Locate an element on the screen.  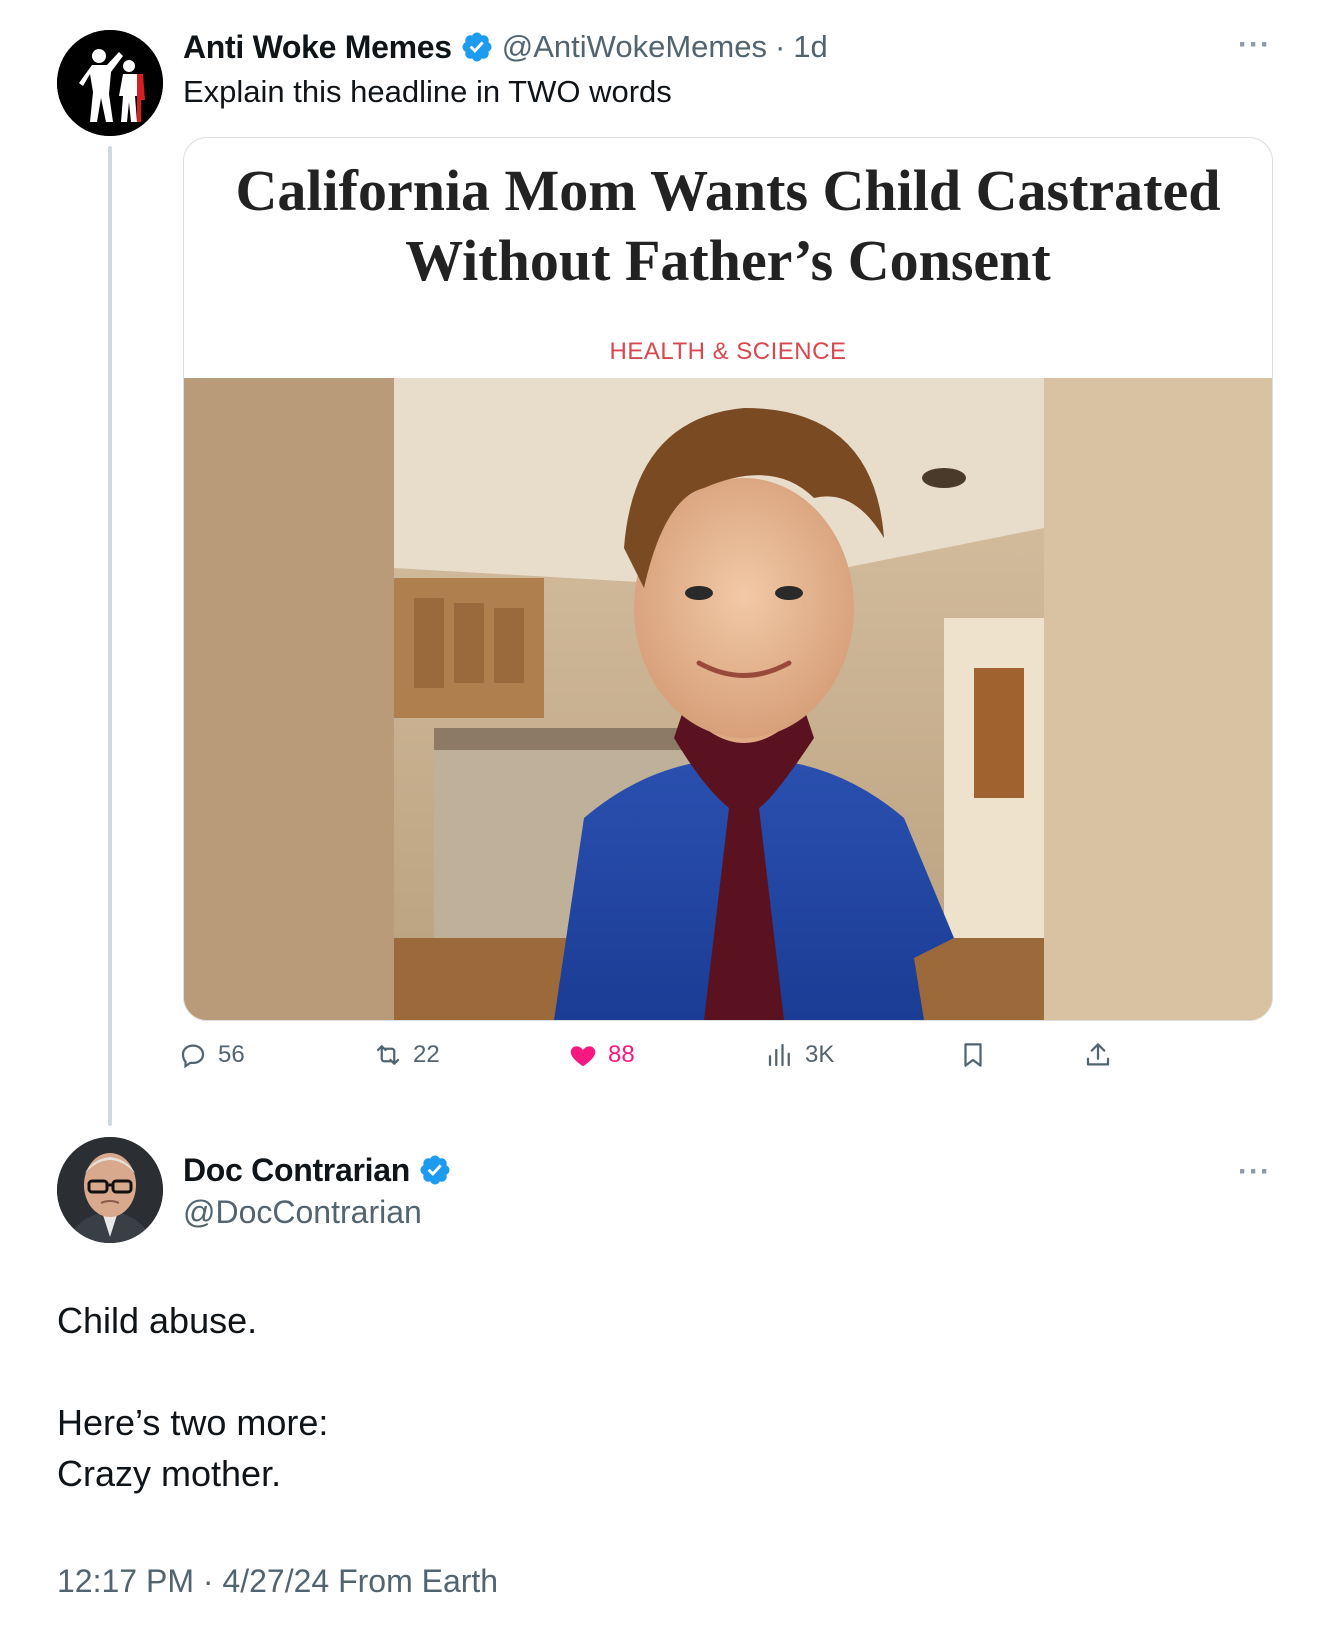
author-avatar is located at coordinates (110, 83).